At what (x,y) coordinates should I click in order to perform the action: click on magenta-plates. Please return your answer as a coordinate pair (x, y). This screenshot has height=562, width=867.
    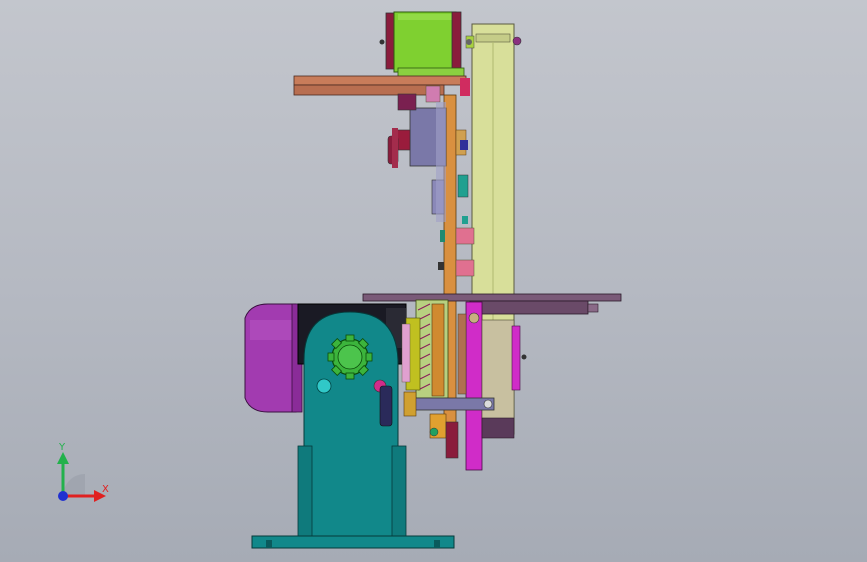
    Looking at the image, I should click on (492, 386).